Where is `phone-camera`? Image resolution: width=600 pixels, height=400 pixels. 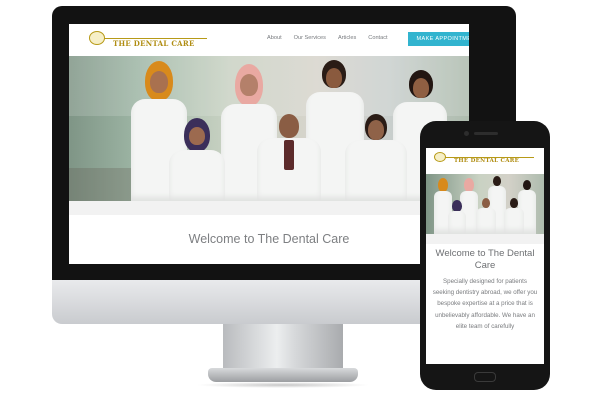
phone-camera is located at coordinates (466, 133).